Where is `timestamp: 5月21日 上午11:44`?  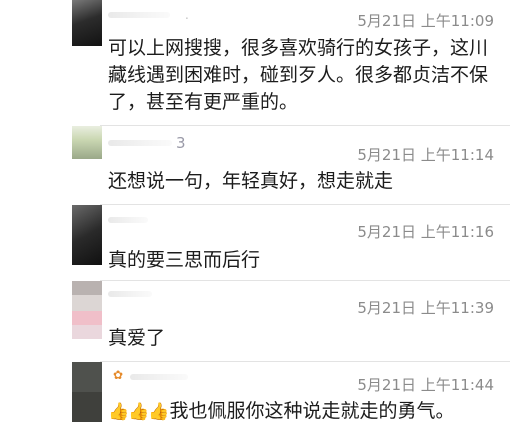 timestamp: 5月21日 上午11:44 is located at coordinates (425, 385).